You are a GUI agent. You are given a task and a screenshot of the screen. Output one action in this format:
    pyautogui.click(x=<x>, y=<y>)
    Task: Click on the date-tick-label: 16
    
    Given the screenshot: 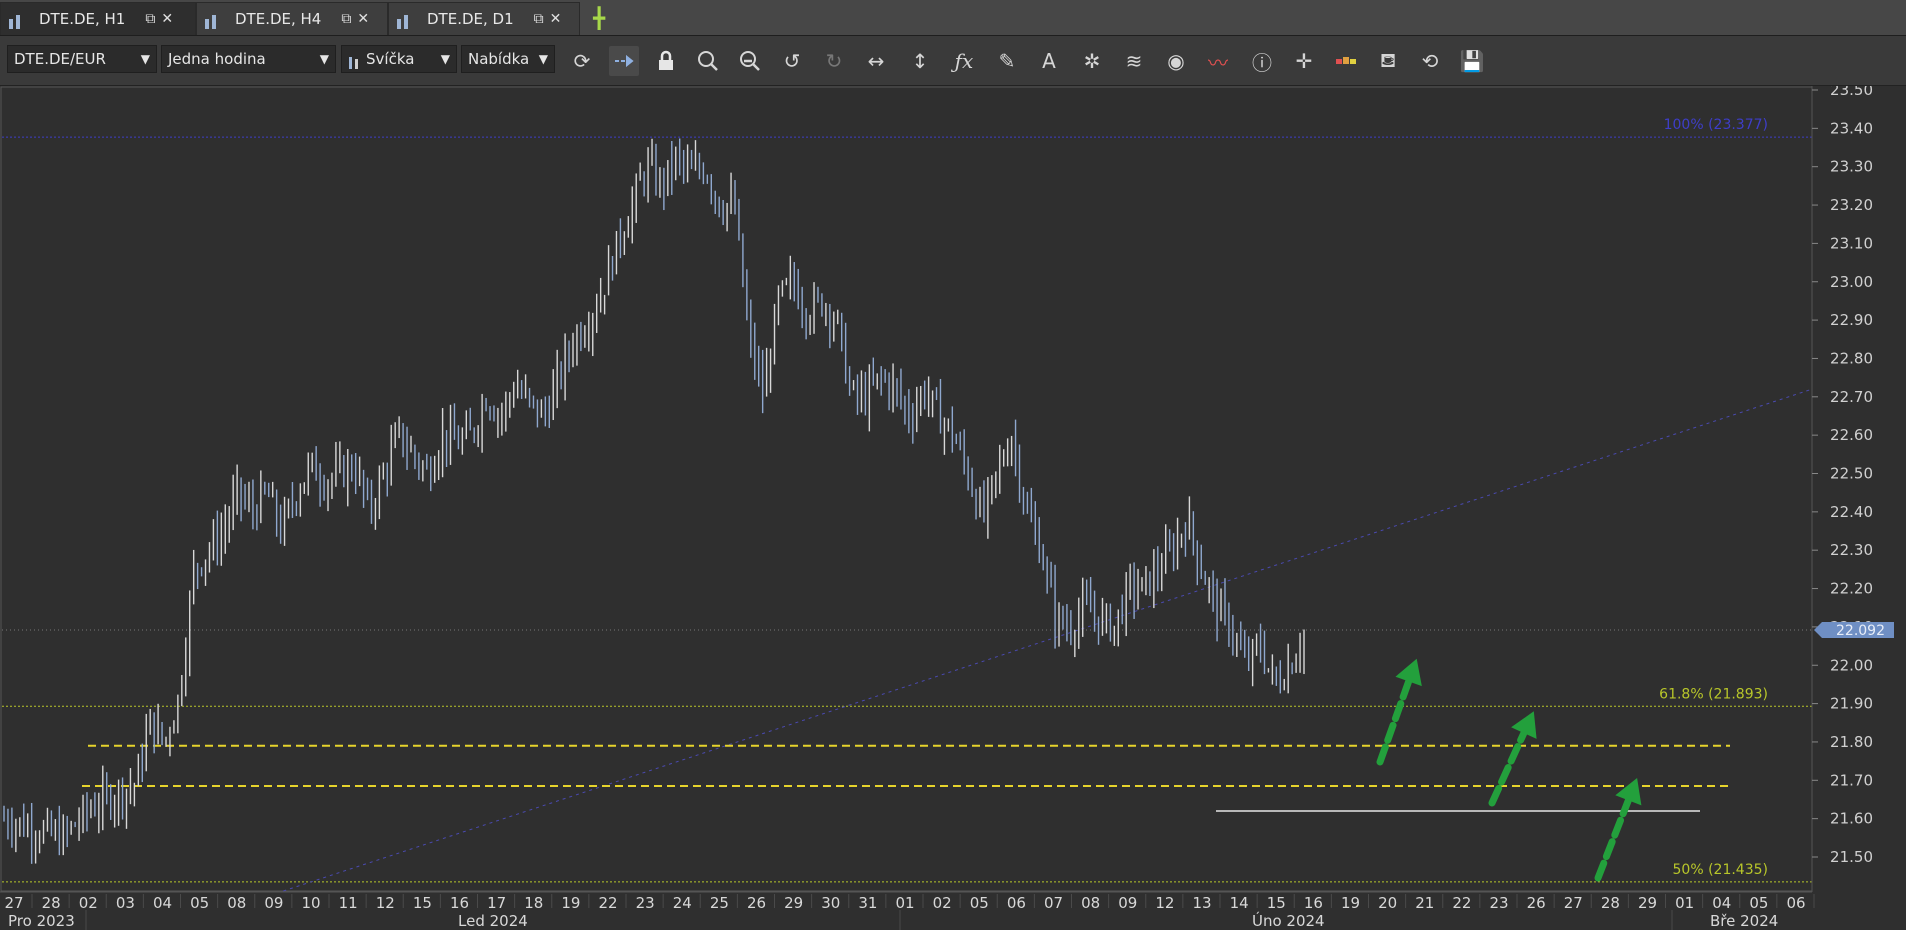 What is the action you would take?
    pyautogui.click(x=459, y=903)
    